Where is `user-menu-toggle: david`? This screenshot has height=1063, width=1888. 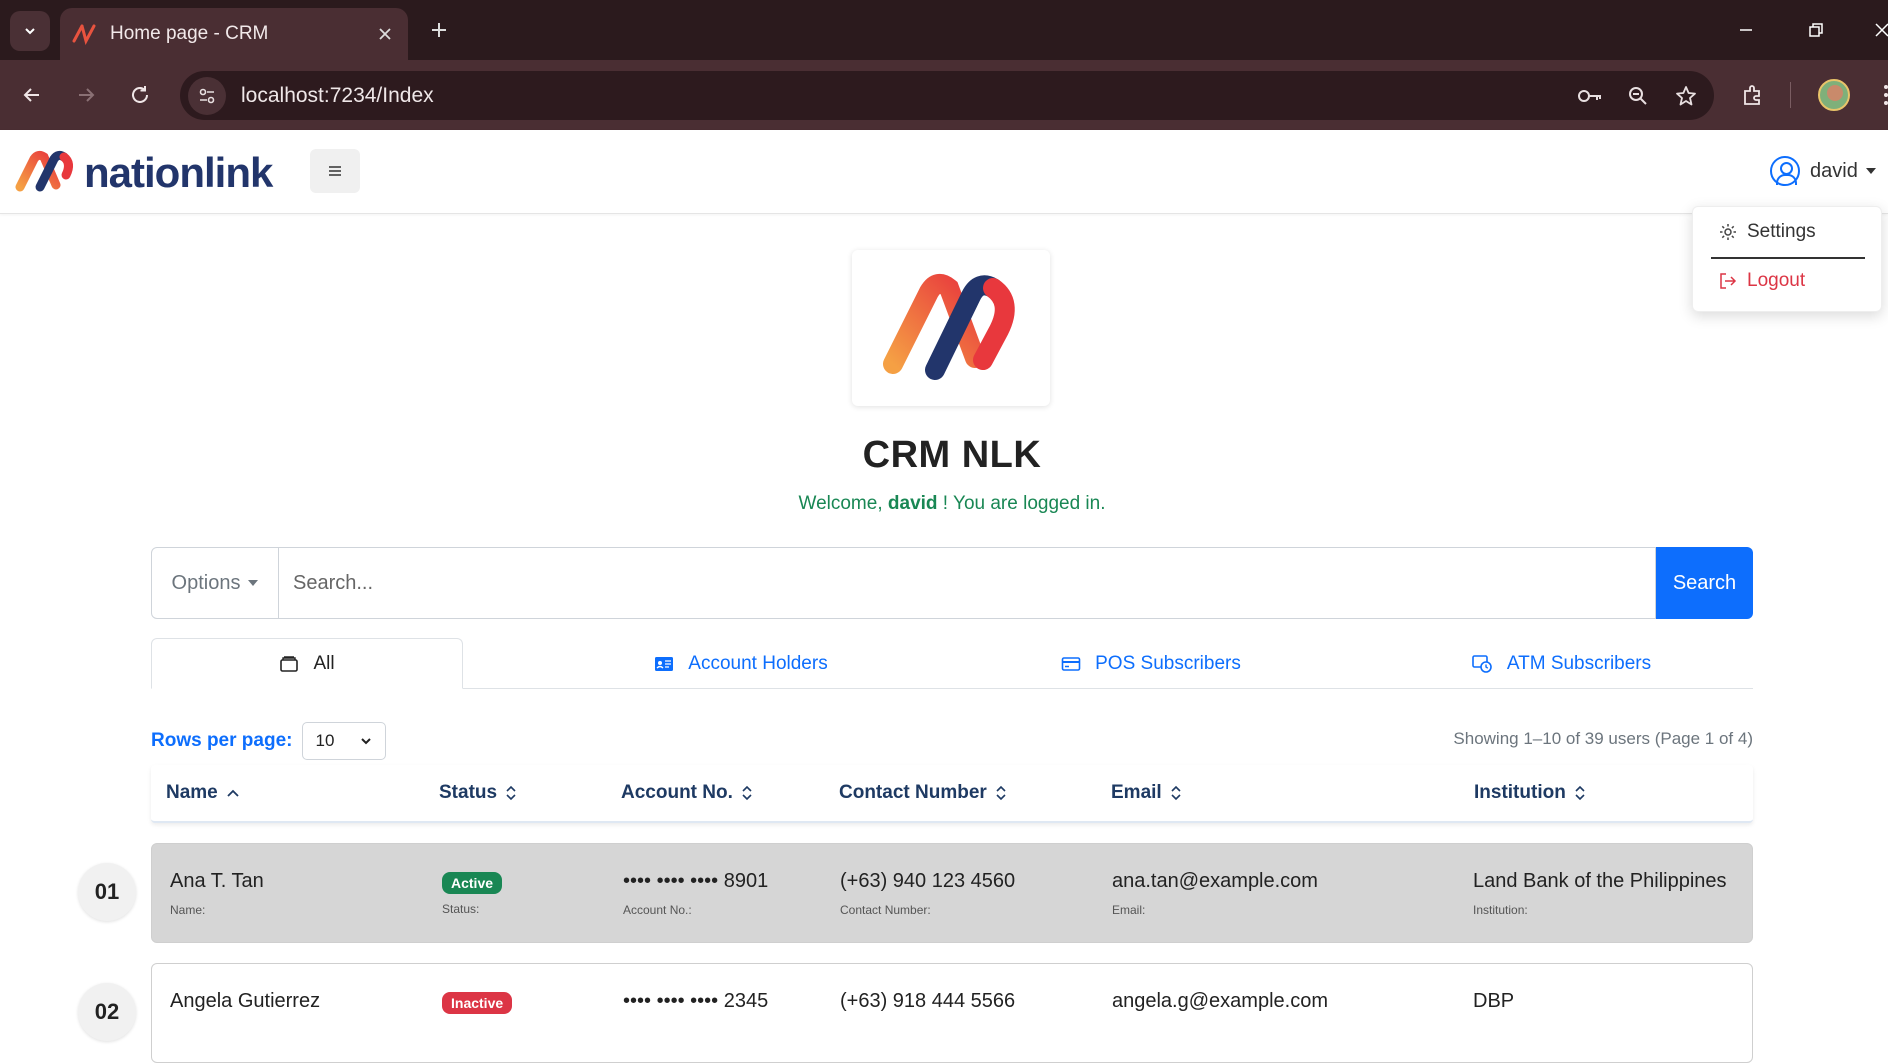
user-menu-toggle: david is located at coordinates (1823, 171).